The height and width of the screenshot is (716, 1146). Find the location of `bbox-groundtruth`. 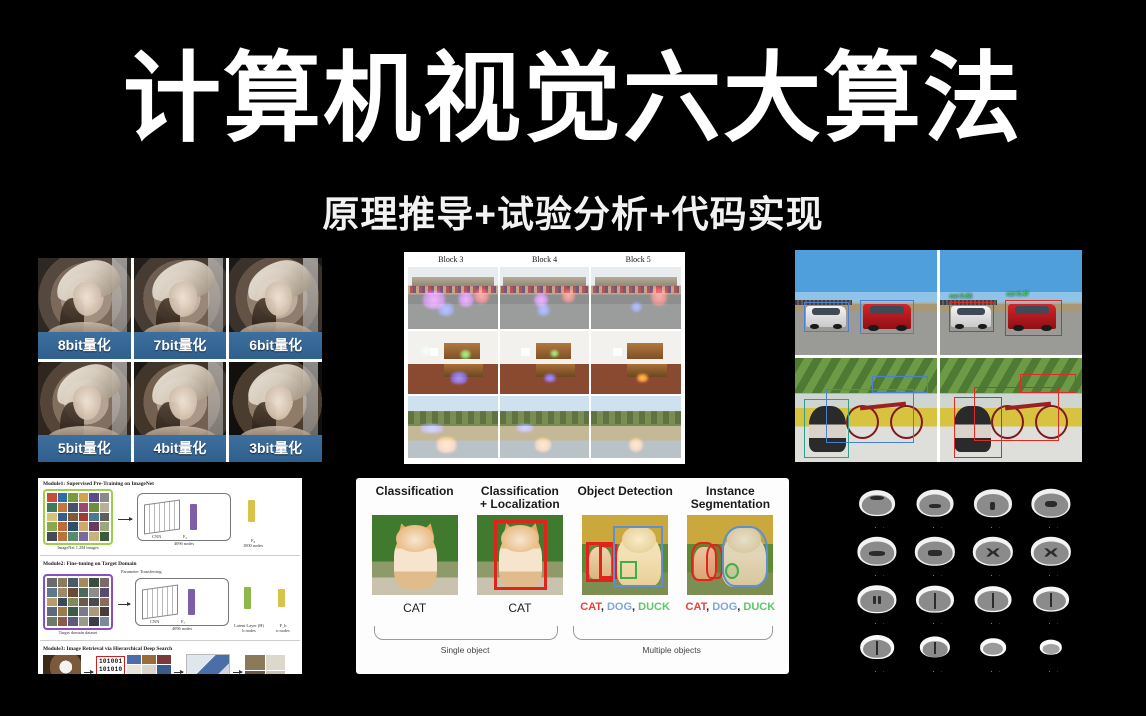

bbox-groundtruth is located at coordinates (826, 317).